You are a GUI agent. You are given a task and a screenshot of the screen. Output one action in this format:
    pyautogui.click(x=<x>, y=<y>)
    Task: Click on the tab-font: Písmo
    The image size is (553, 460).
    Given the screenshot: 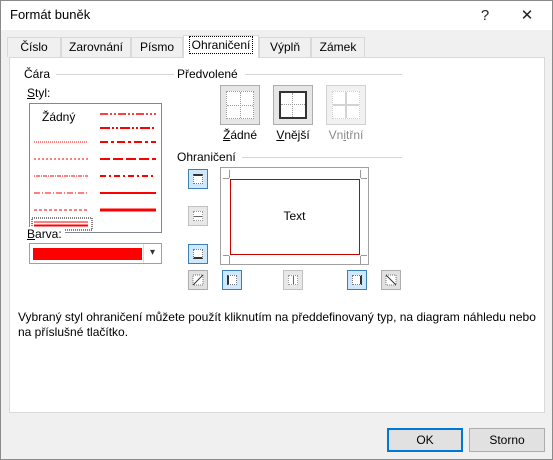 What is the action you would take?
    pyautogui.click(x=157, y=47)
    